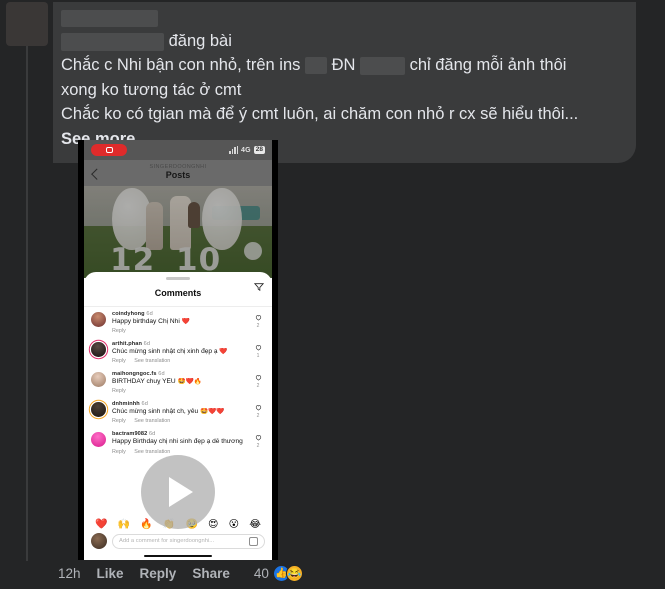  Describe the element at coordinates (253, 541) in the screenshot. I see `sticker-icon` at that location.